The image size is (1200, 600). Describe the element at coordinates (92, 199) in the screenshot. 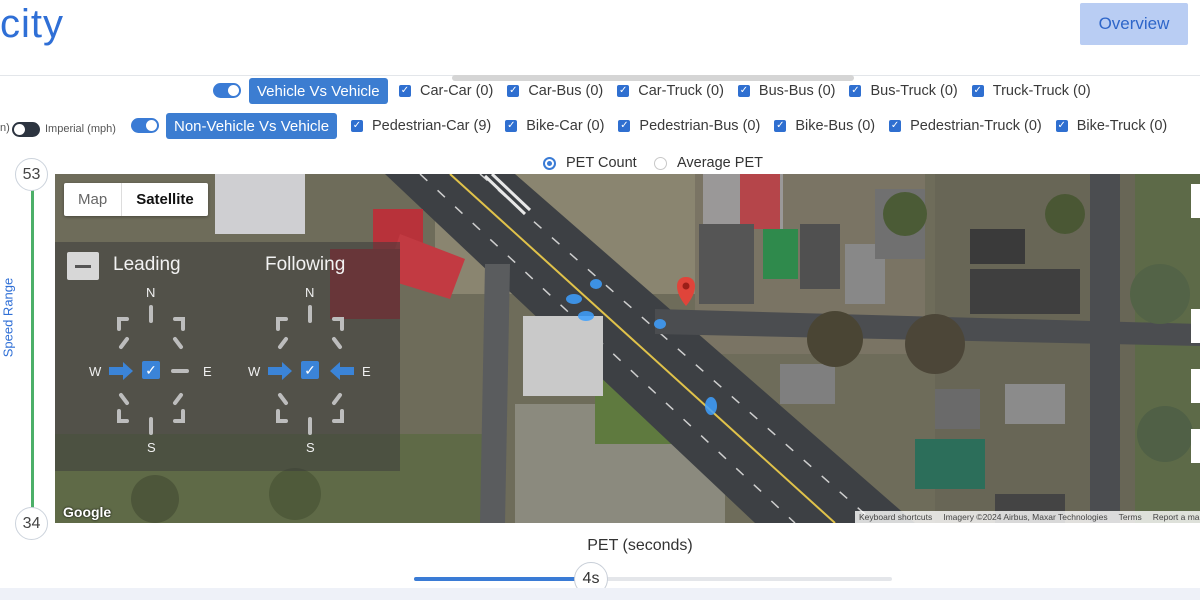

I see `map-type-map: Map` at that location.